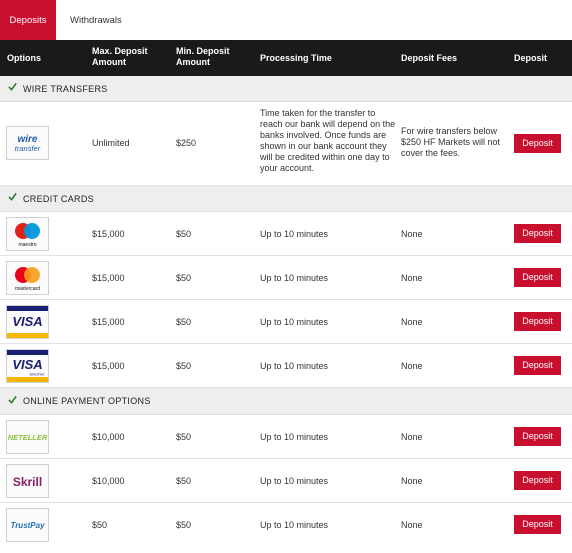 The height and width of the screenshot is (553, 572). I want to click on section-wire-transfers: WIRE TRANSFERS, so click(286, 89).